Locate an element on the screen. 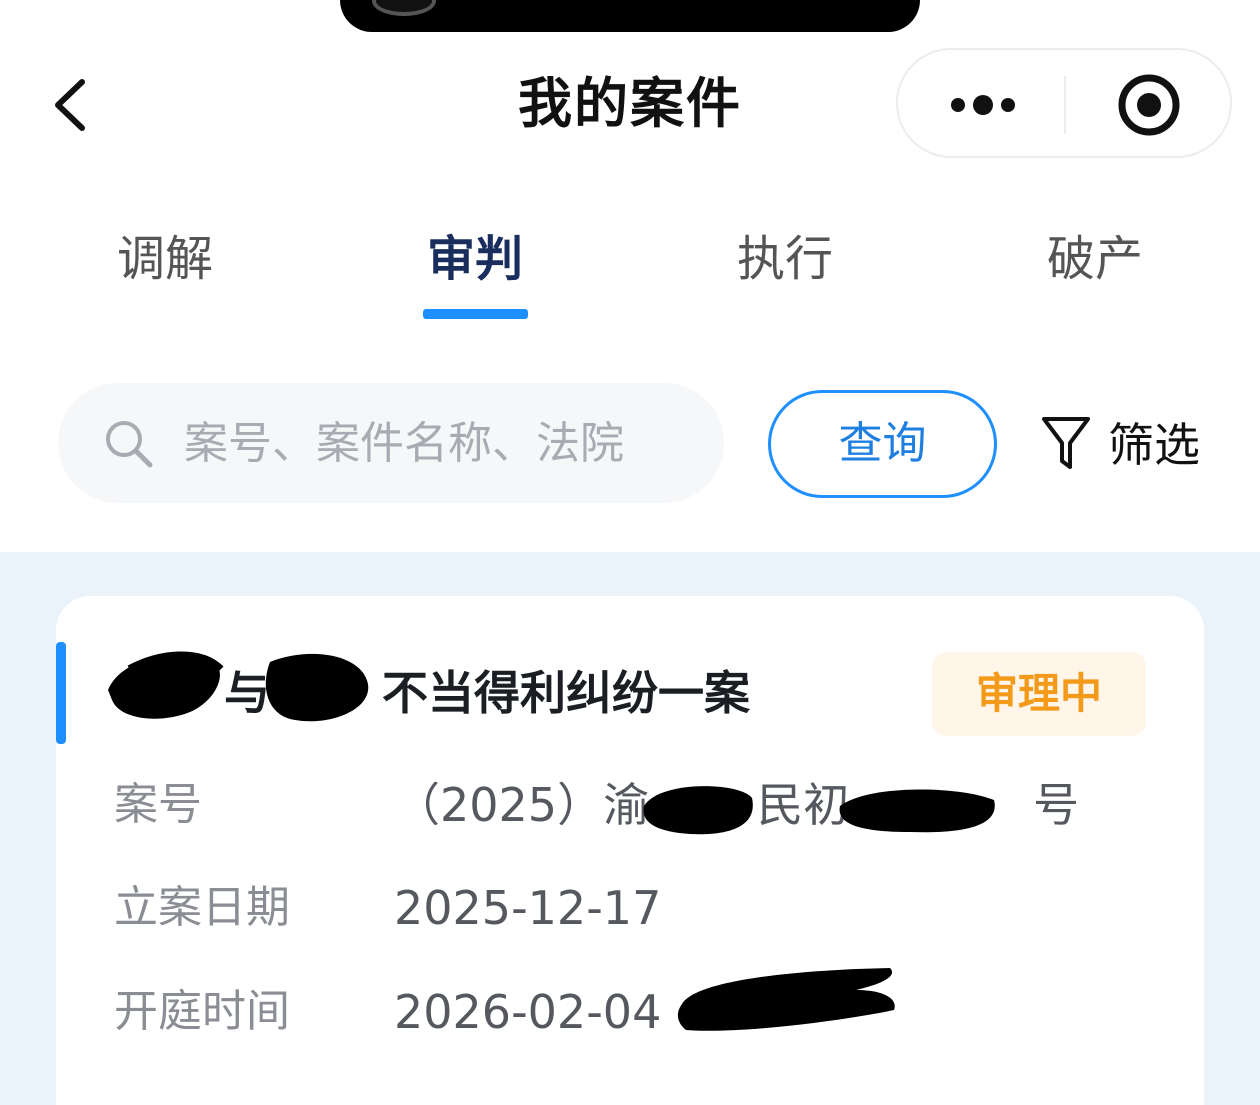  tab-mediation: 调解 is located at coordinates (165, 259).